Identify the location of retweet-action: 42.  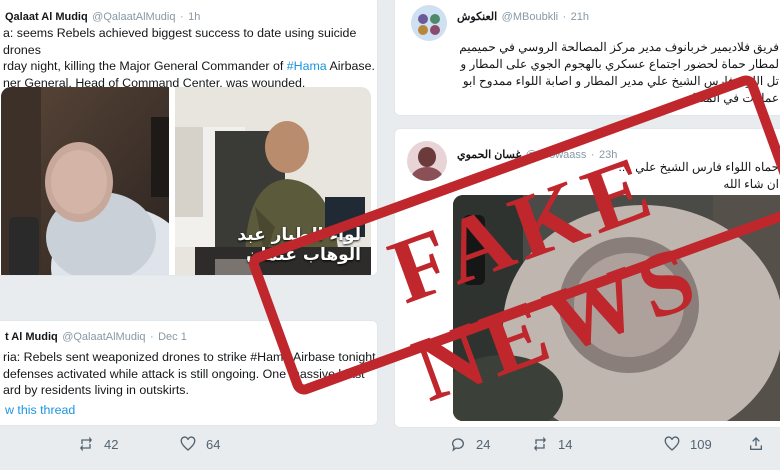
(98, 444).